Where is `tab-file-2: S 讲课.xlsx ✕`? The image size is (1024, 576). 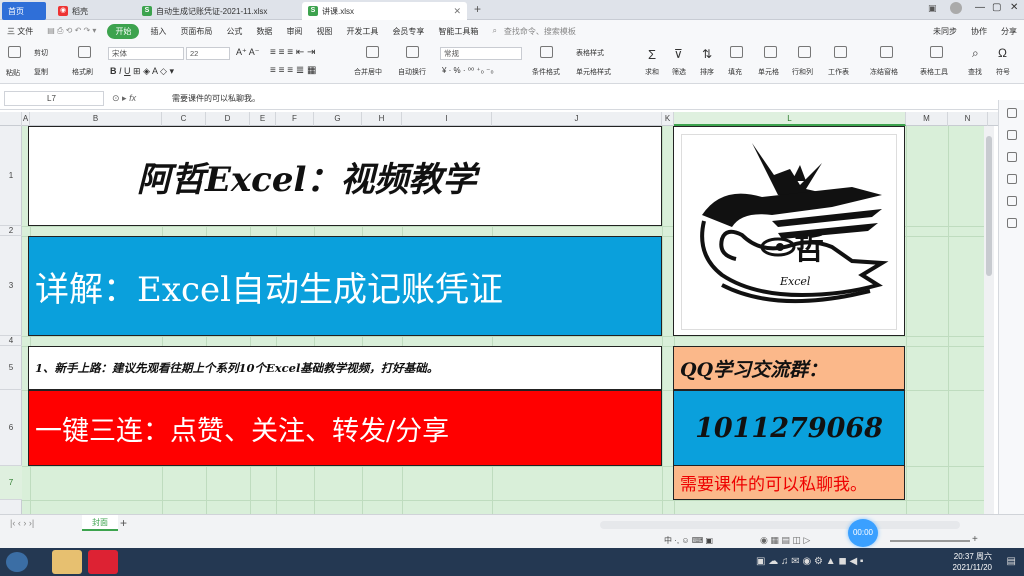
tab-file-2: S 讲课.xlsx ✕ is located at coordinates (384, 11).